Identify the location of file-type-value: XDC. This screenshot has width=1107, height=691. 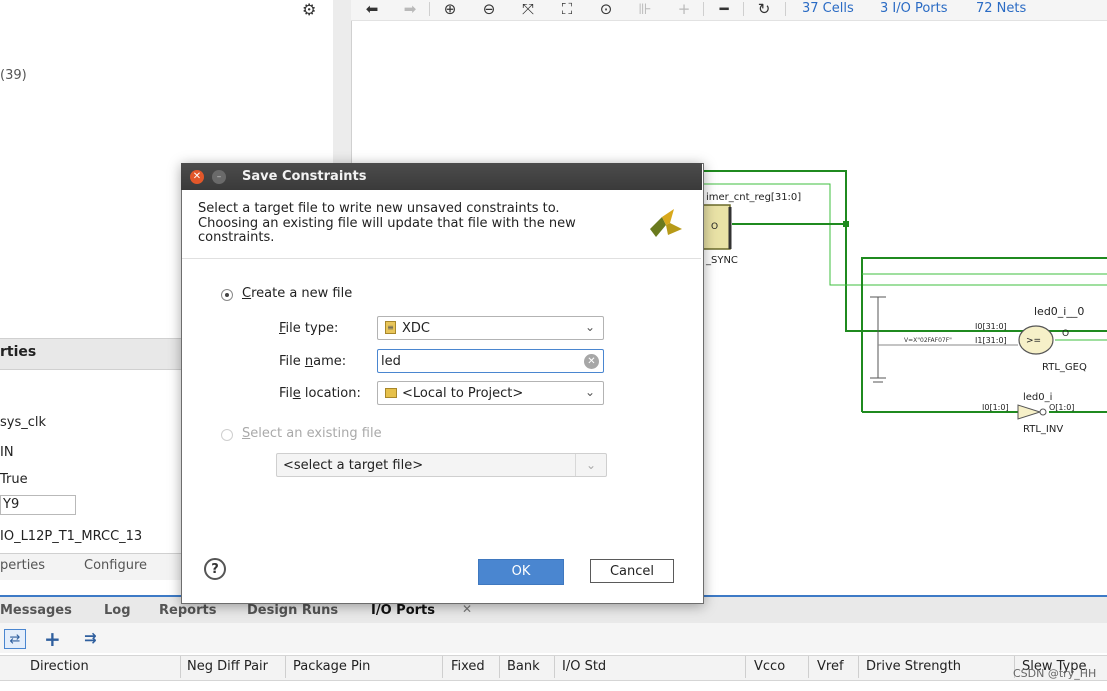
(416, 328).